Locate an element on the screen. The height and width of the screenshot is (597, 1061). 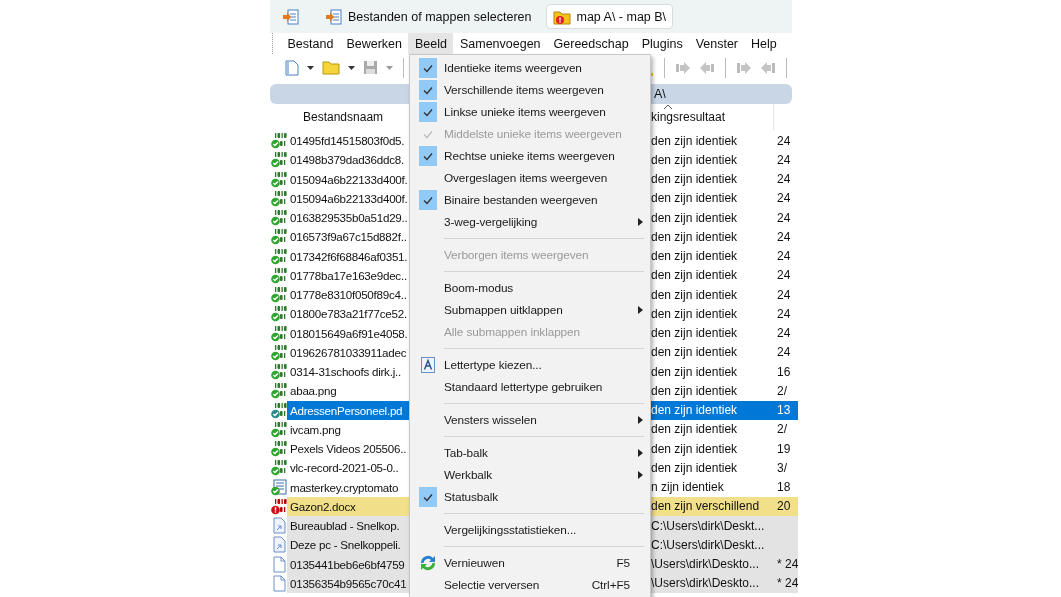
menu-option: Linkse unieke items weergeven is located at coordinates (530, 112).